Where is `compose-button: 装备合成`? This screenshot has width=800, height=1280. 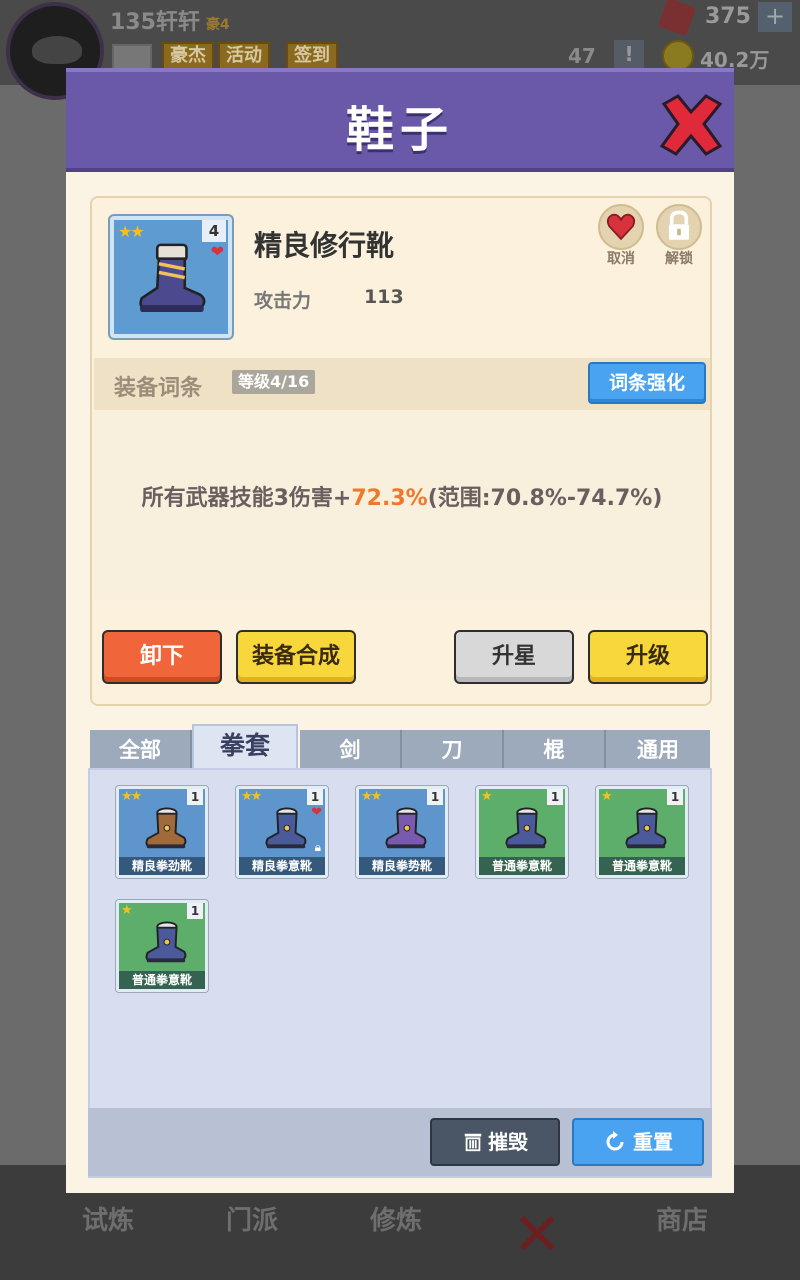
compose-button: 装备合成 is located at coordinates (296, 657).